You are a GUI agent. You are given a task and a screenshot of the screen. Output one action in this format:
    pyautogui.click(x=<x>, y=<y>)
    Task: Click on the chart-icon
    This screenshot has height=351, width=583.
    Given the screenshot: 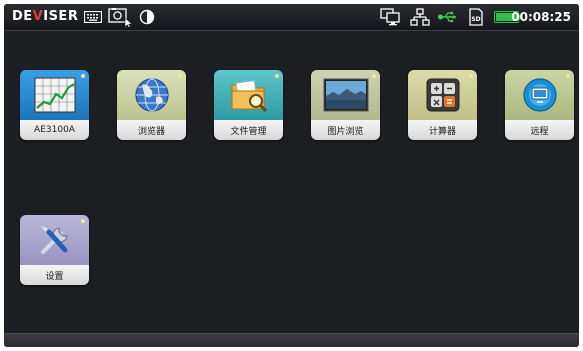 What is the action you would take?
    pyautogui.click(x=54, y=95)
    